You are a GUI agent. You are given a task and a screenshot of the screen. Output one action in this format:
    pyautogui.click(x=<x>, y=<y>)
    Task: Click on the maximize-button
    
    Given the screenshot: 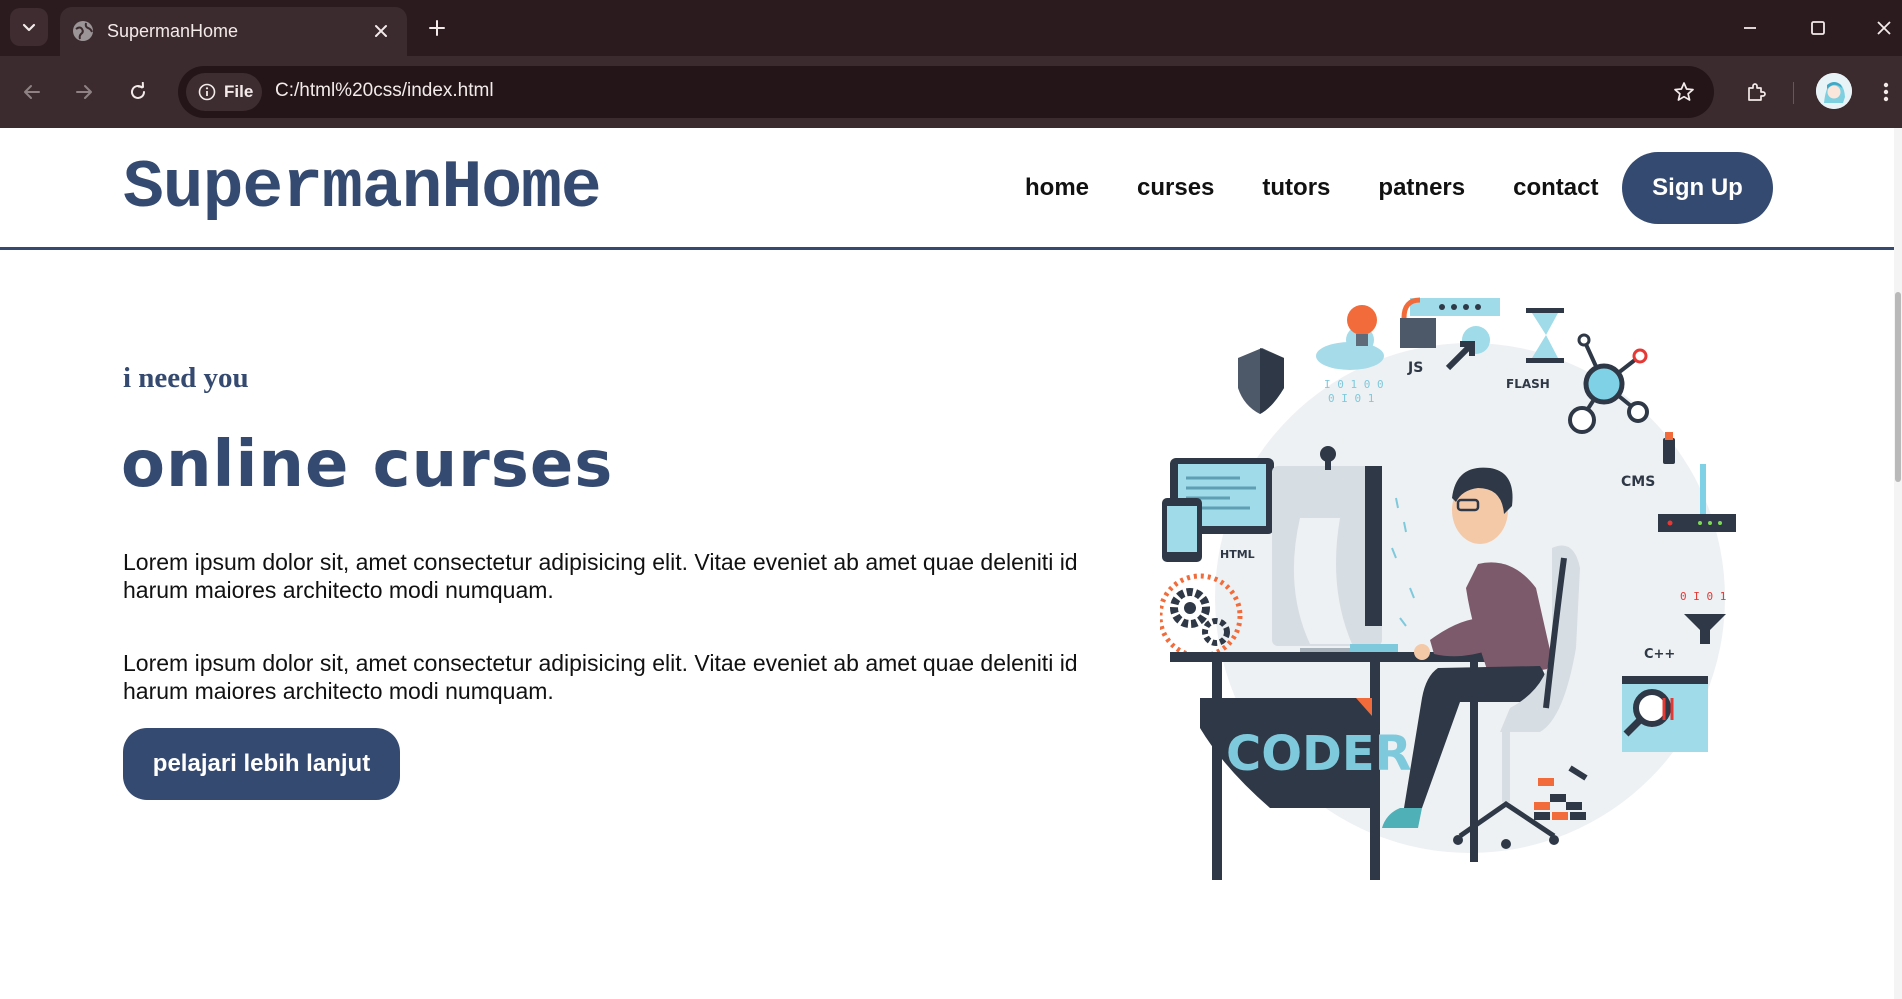 What is the action you would take?
    pyautogui.click(x=1818, y=28)
    